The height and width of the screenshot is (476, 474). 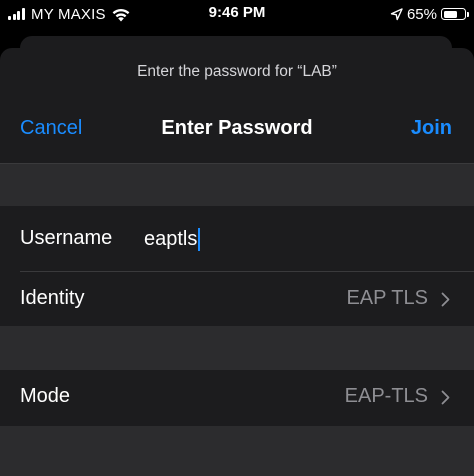 I want to click on location-arrow-icon, so click(x=396, y=13).